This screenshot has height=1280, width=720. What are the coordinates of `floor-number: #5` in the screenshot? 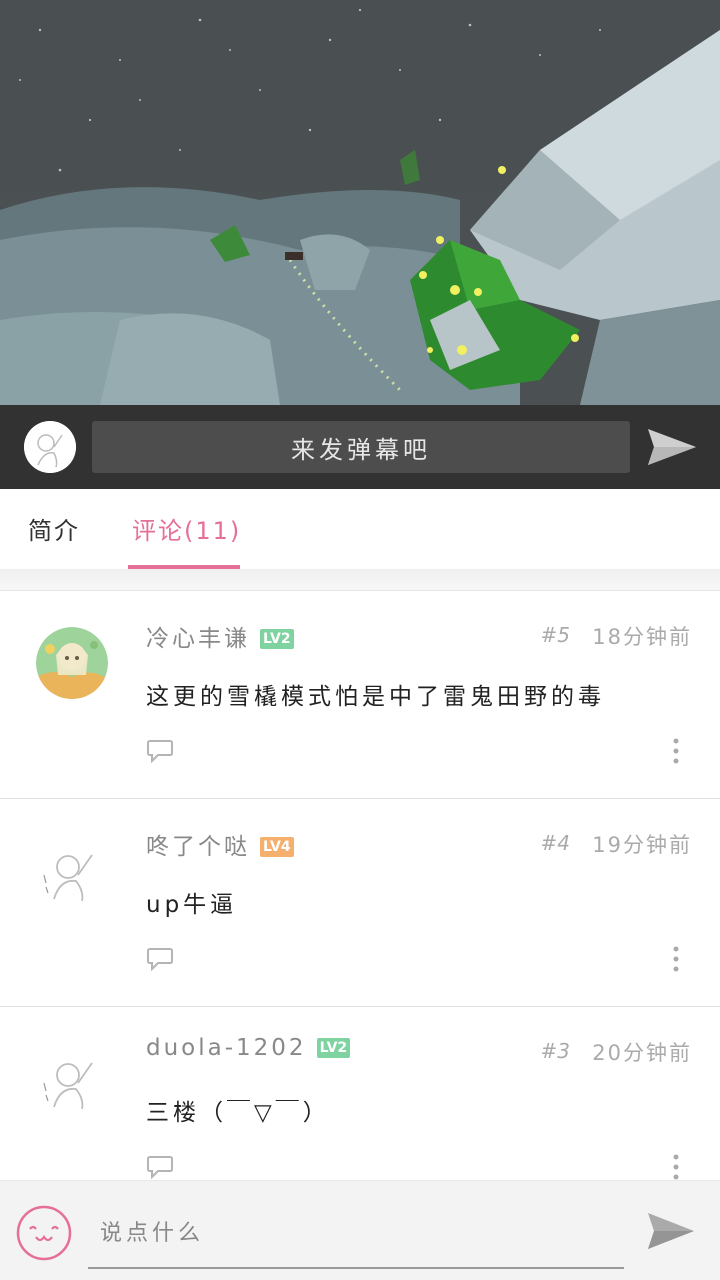 It's located at (555, 635).